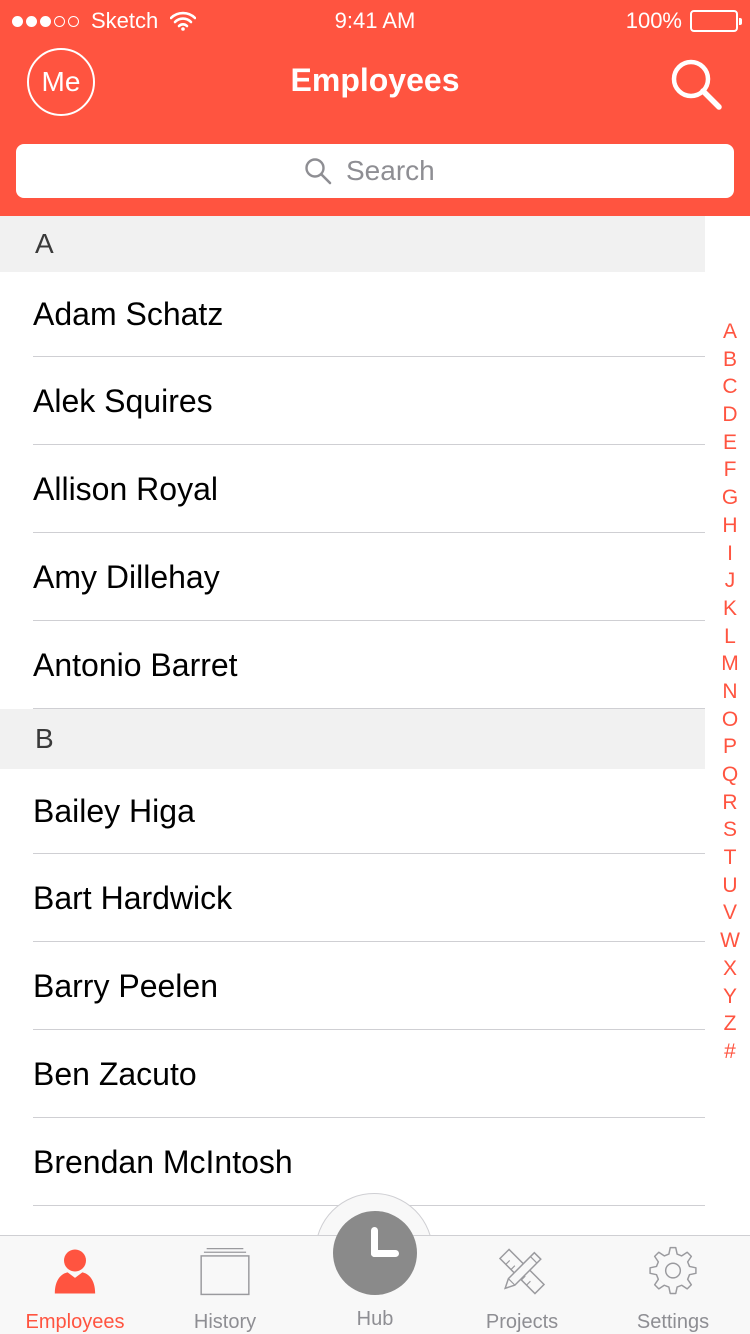 This screenshot has width=750, height=1334. What do you see at coordinates (75, 1322) in the screenshot?
I see `tab-label: Employees` at bounding box center [75, 1322].